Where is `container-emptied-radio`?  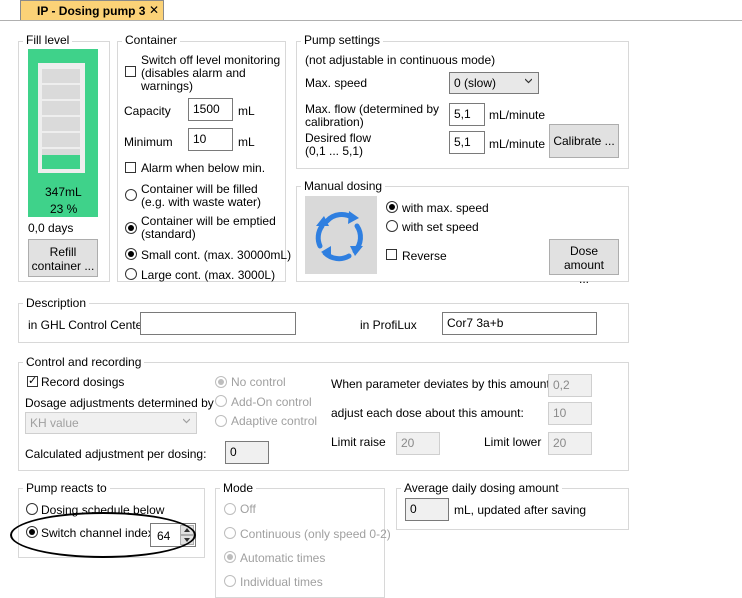
container-emptied-radio is located at coordinates (131, 228).